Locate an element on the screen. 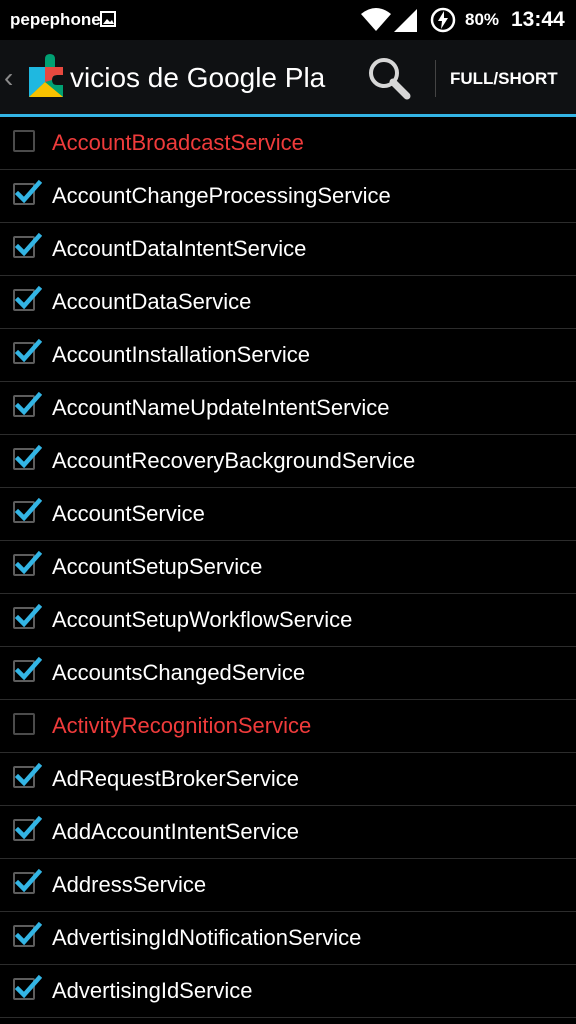 The width and height of the screenshot is (576, 1024). back-chevron-icon: ‹ is located at coordinates (8, 78).